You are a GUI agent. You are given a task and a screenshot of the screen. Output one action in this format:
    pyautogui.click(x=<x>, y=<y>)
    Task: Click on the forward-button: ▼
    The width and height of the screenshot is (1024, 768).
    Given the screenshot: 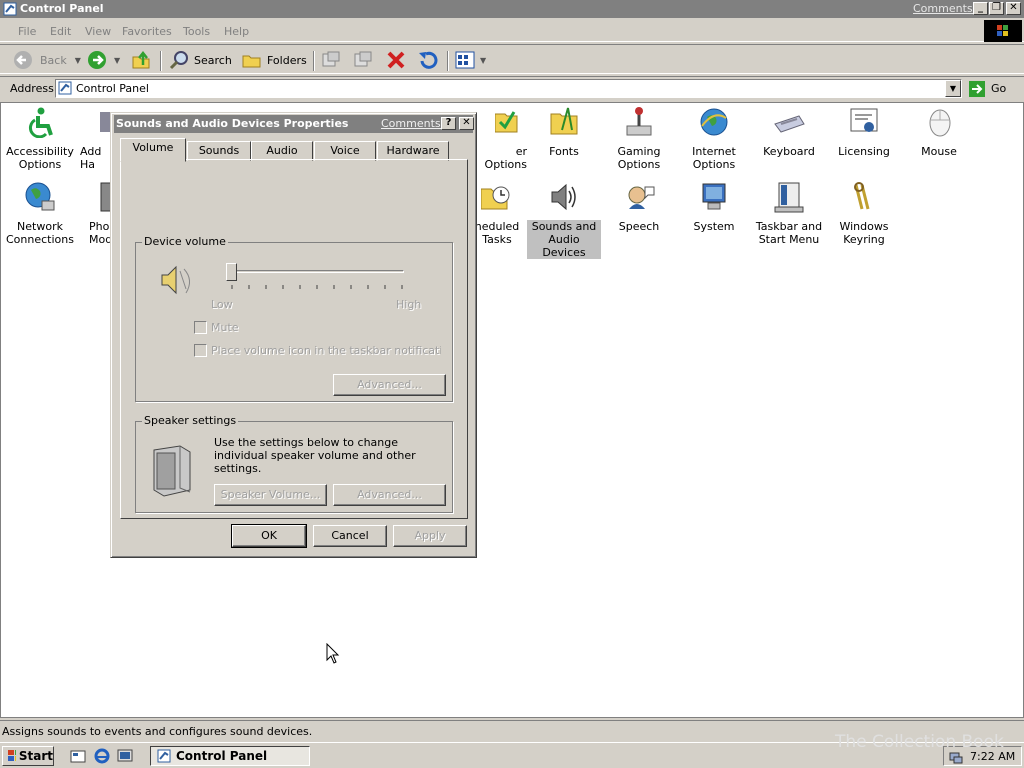 What is the action you would take?
    pyautogui.click(x=103, y=60)
    